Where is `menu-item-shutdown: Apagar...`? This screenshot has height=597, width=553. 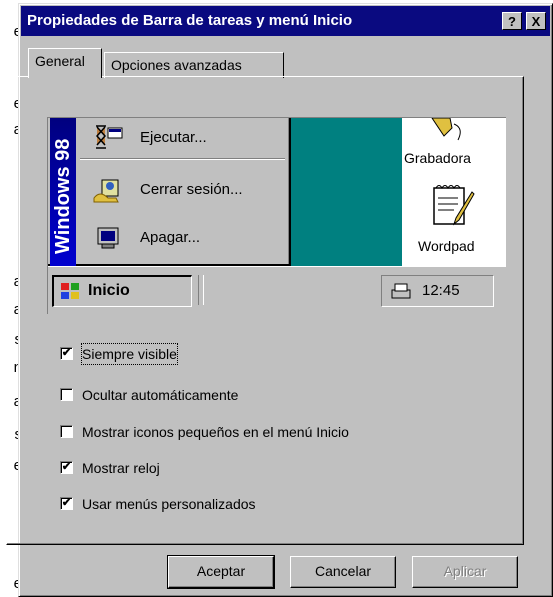
menu-item-shutdown: Apagar... is located at coordinates (180, 238).